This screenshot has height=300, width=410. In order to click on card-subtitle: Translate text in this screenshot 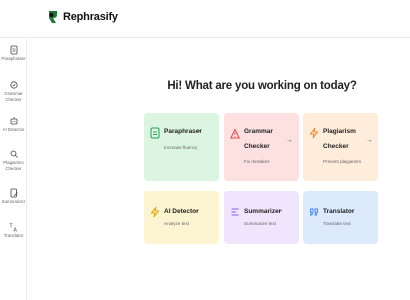, I will do `click(337, 223)`.